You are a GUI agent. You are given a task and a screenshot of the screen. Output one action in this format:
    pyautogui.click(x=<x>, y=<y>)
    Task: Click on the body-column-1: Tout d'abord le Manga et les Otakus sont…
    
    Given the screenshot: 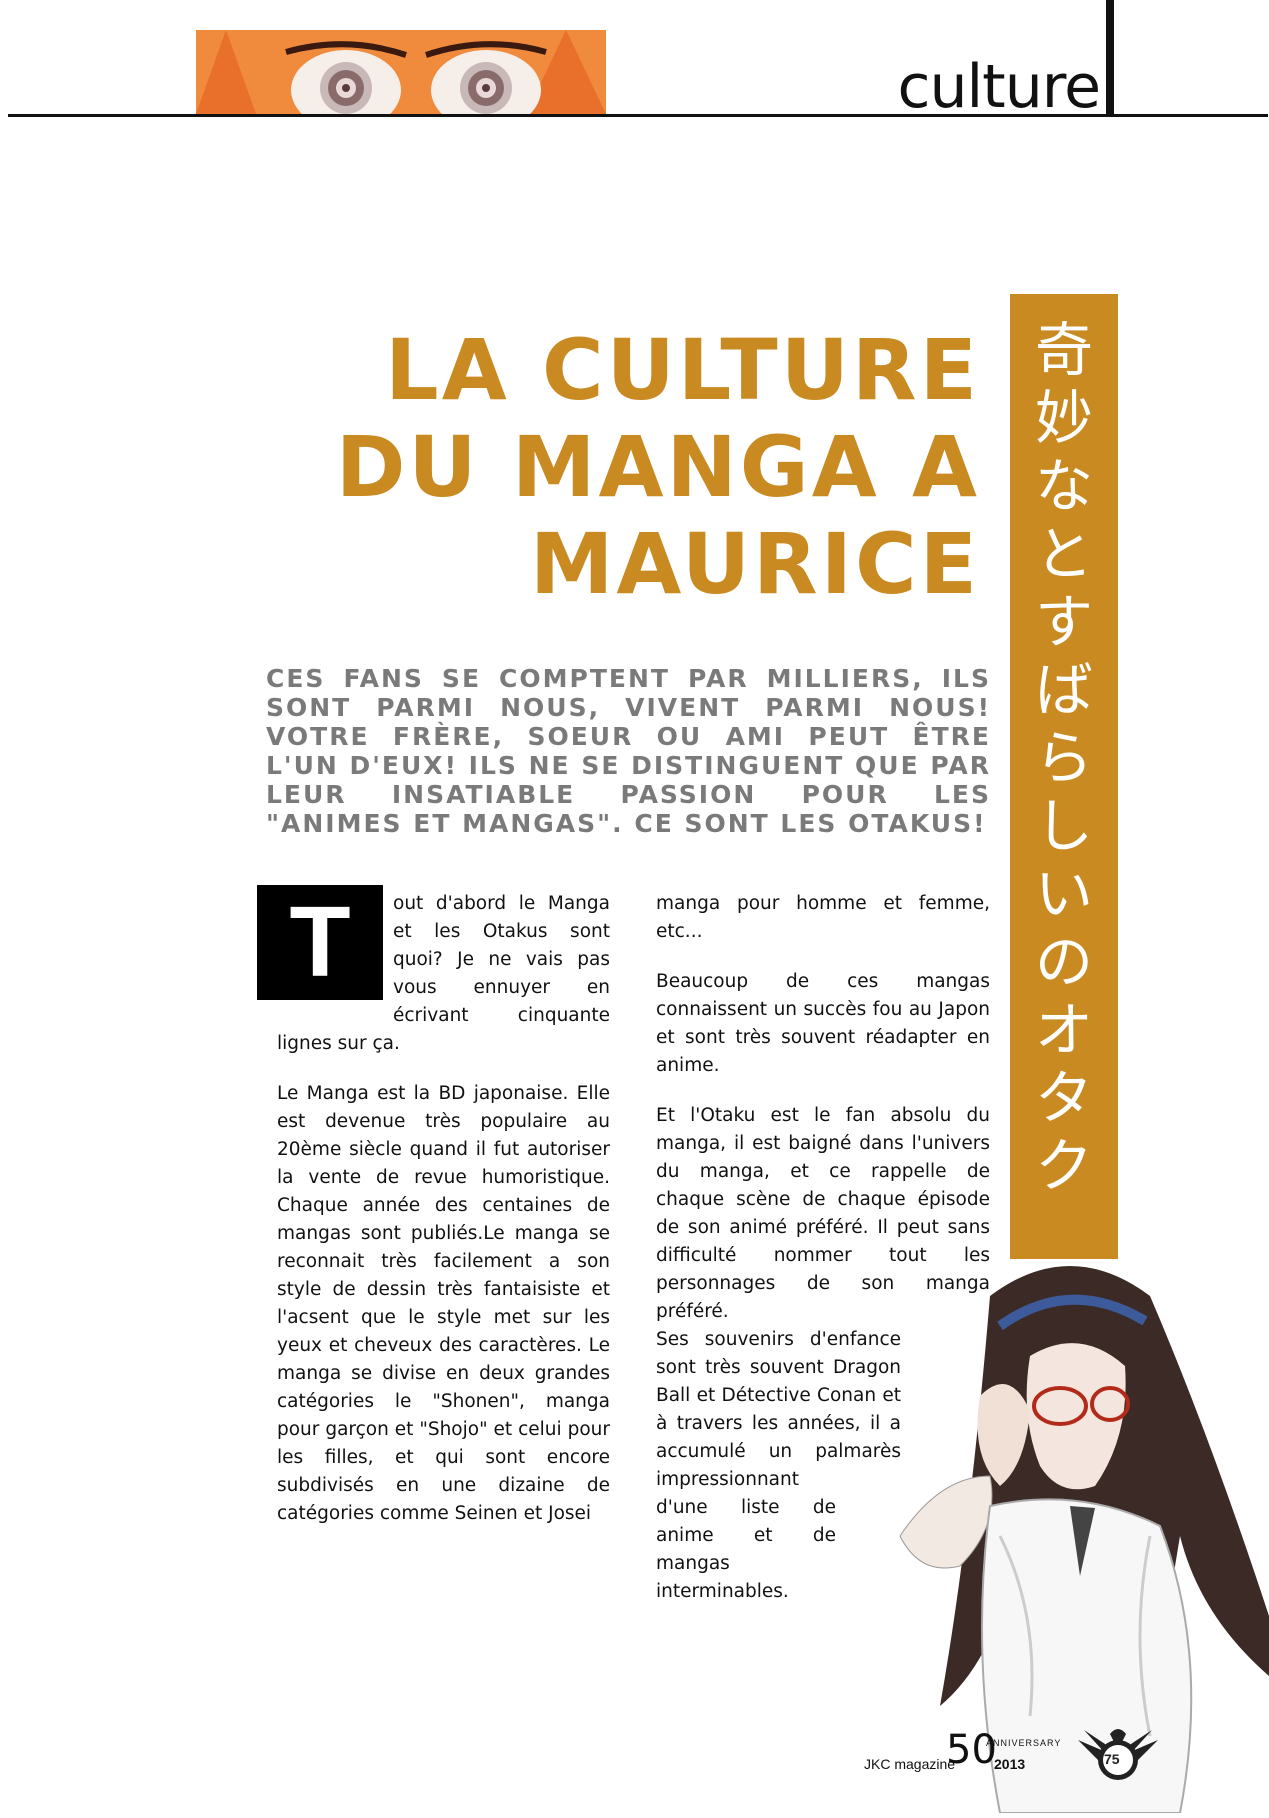 What is the action you would take?
    pyautogui.click(x=433, y=1217)
    